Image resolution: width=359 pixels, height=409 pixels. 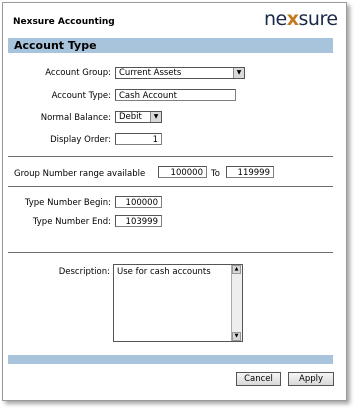 I want to click on scroll-up-icon: ▲, so click(x=236, y=269).